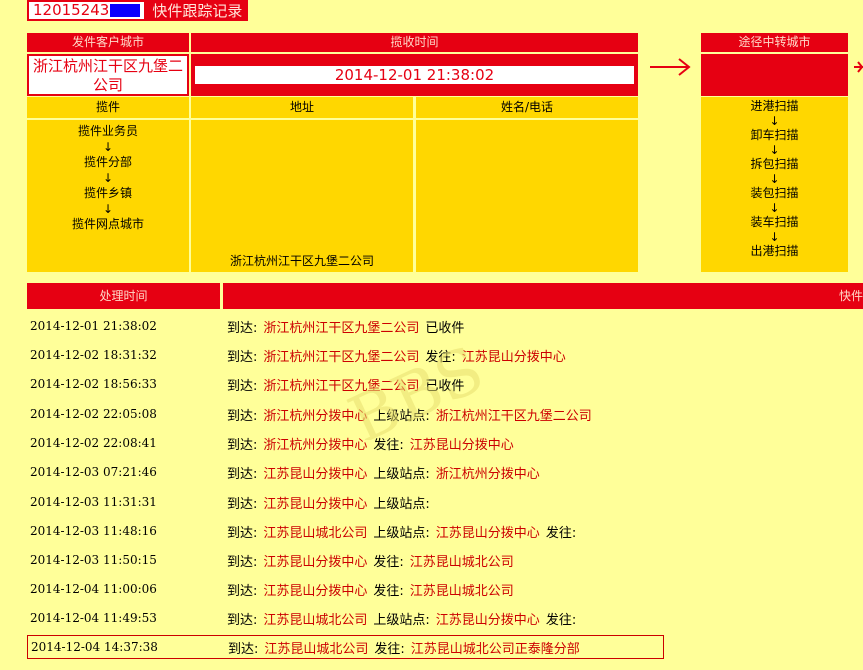 The width and height of the screenshot is (863, 670). Describe the element at coordinates (774, 164) in the screenshot. I see `transit-step: 拆包扫描` at that location.